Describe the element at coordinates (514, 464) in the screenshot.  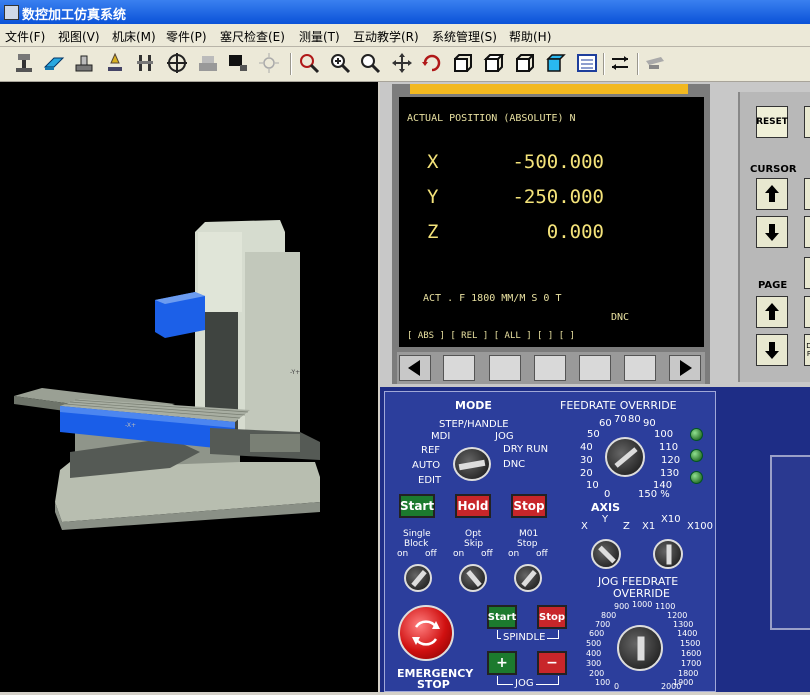
I see `mode-dnc: DNC` at that location.